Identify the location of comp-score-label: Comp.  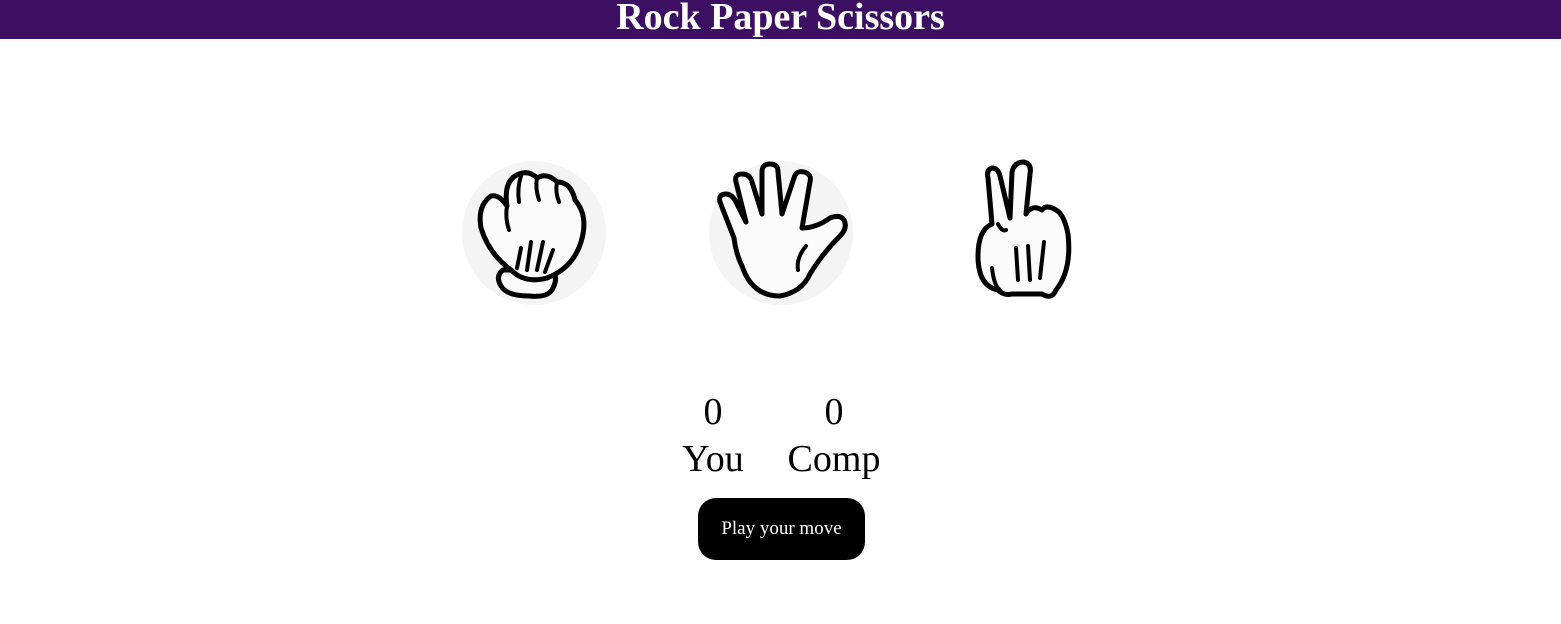
(834, 459).